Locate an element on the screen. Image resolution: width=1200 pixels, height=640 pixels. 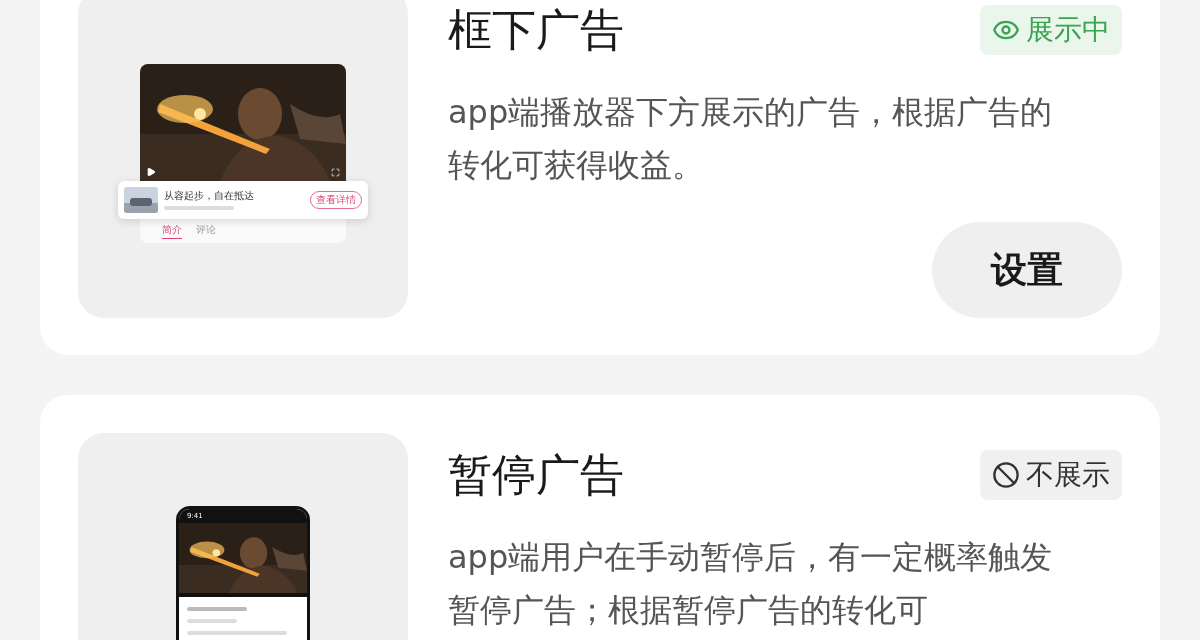
fullscreen-icon is located at coordinates (335, 172).